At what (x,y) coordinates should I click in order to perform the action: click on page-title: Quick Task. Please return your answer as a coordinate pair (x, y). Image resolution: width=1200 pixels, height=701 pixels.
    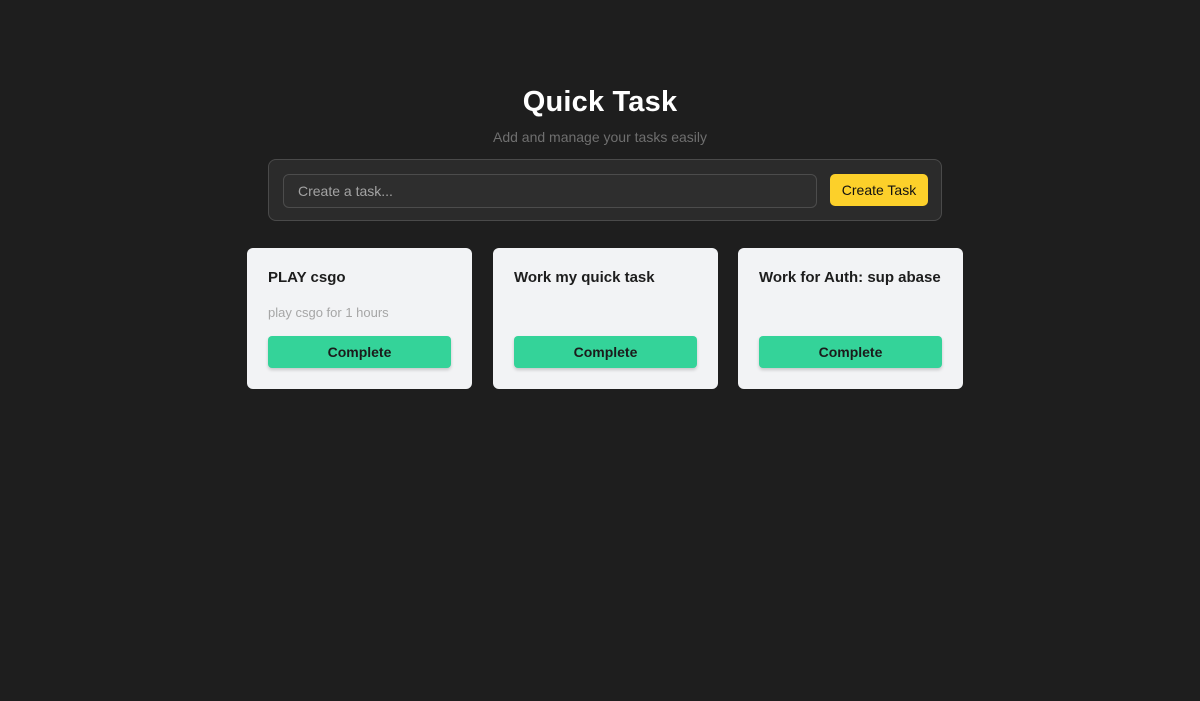
    Looking at the image, I should click on (600, 102).